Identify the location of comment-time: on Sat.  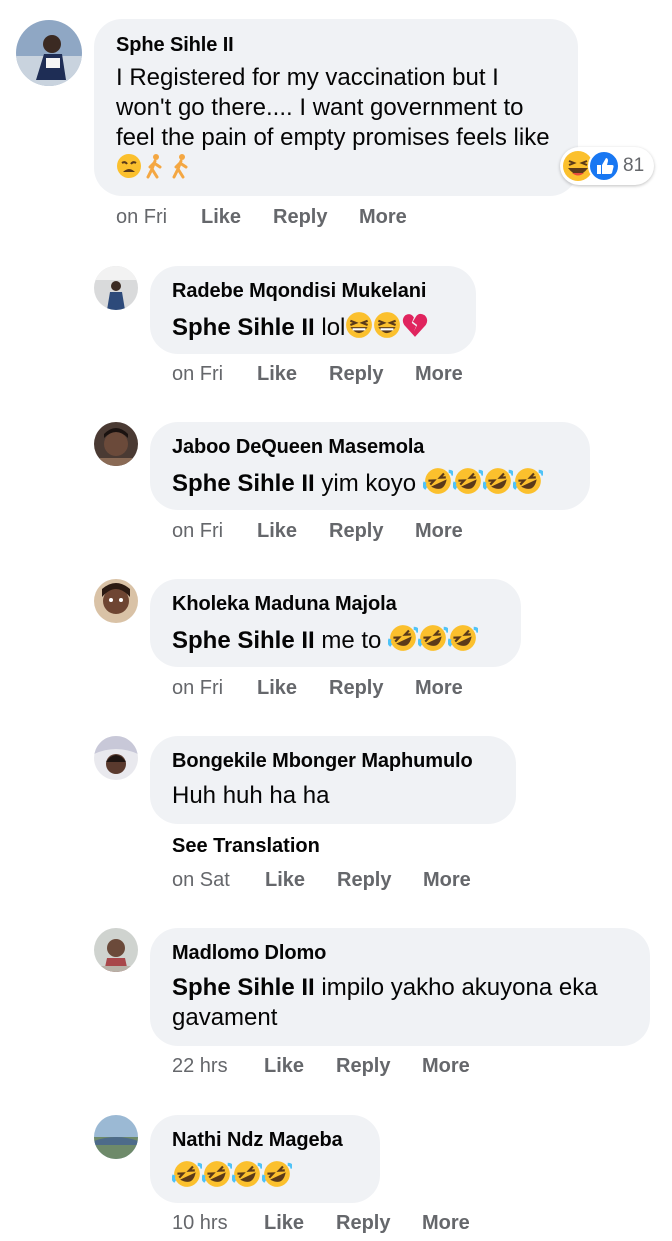
(201, 880).